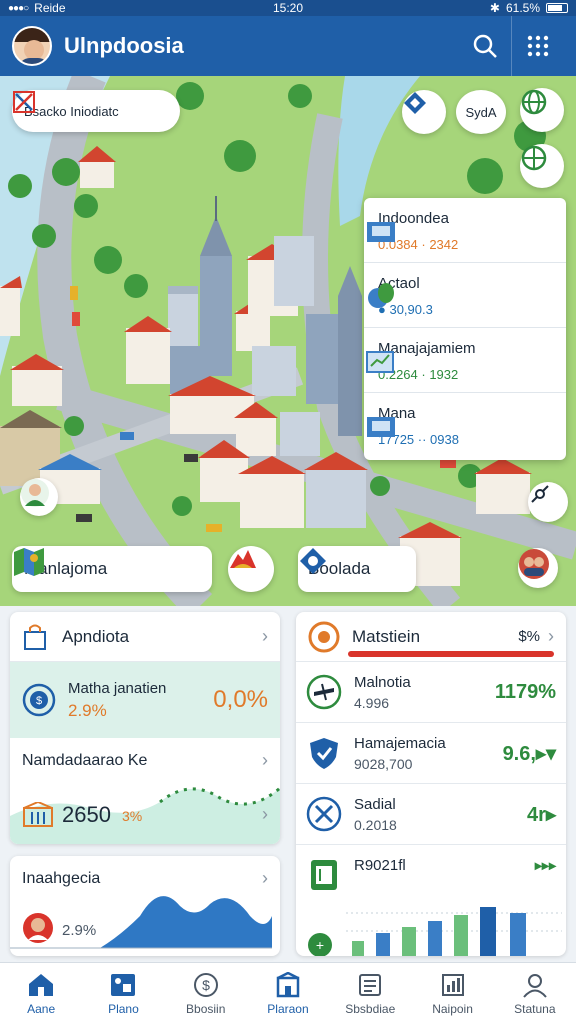 The width and height of the screenshot is (576, 1024). I want to click on mountain-icon, so click(243, 559).